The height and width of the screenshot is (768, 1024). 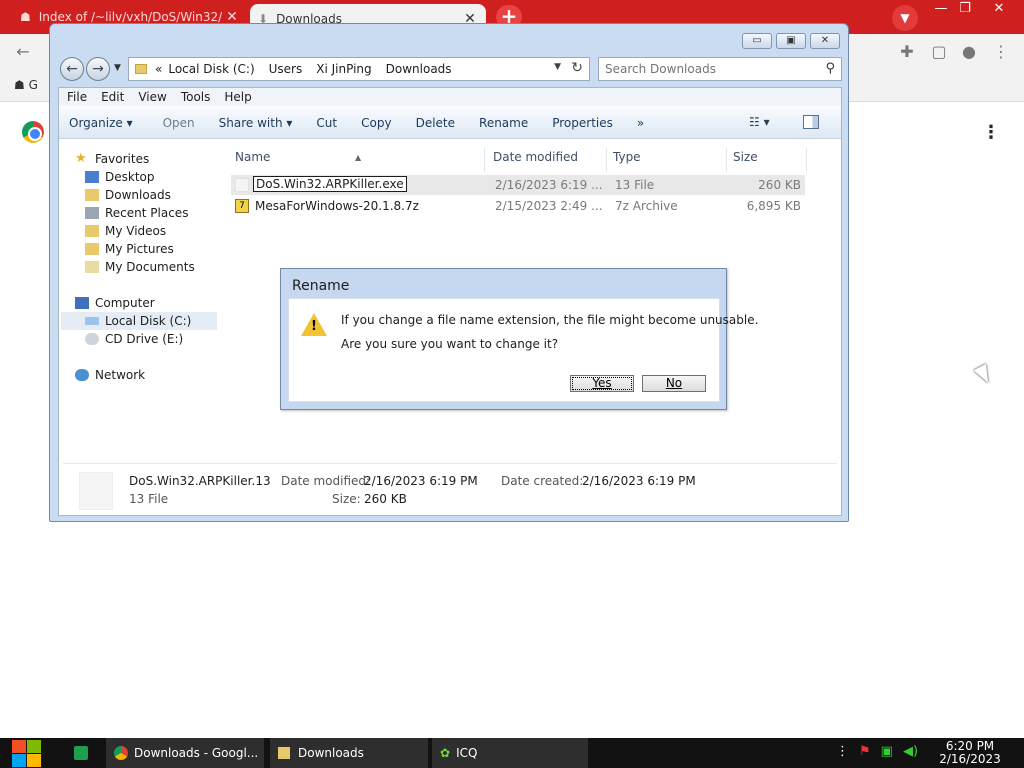 I want to click on file-size: 260 KB, so click(x=779, y=185).